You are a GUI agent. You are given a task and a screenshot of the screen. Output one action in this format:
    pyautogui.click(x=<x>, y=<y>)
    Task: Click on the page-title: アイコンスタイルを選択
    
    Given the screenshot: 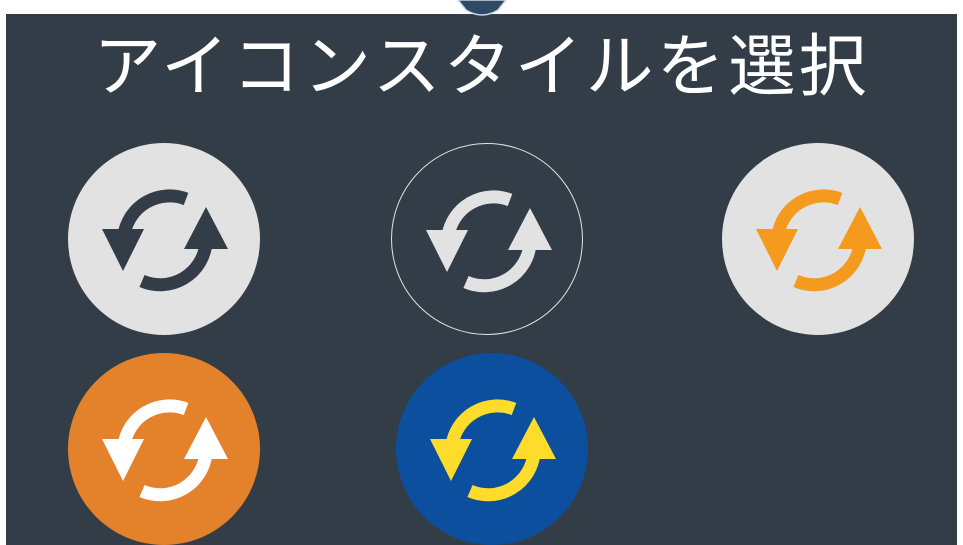 What is the action you would take?
    pyautogui.click(x=481, y=67)
    